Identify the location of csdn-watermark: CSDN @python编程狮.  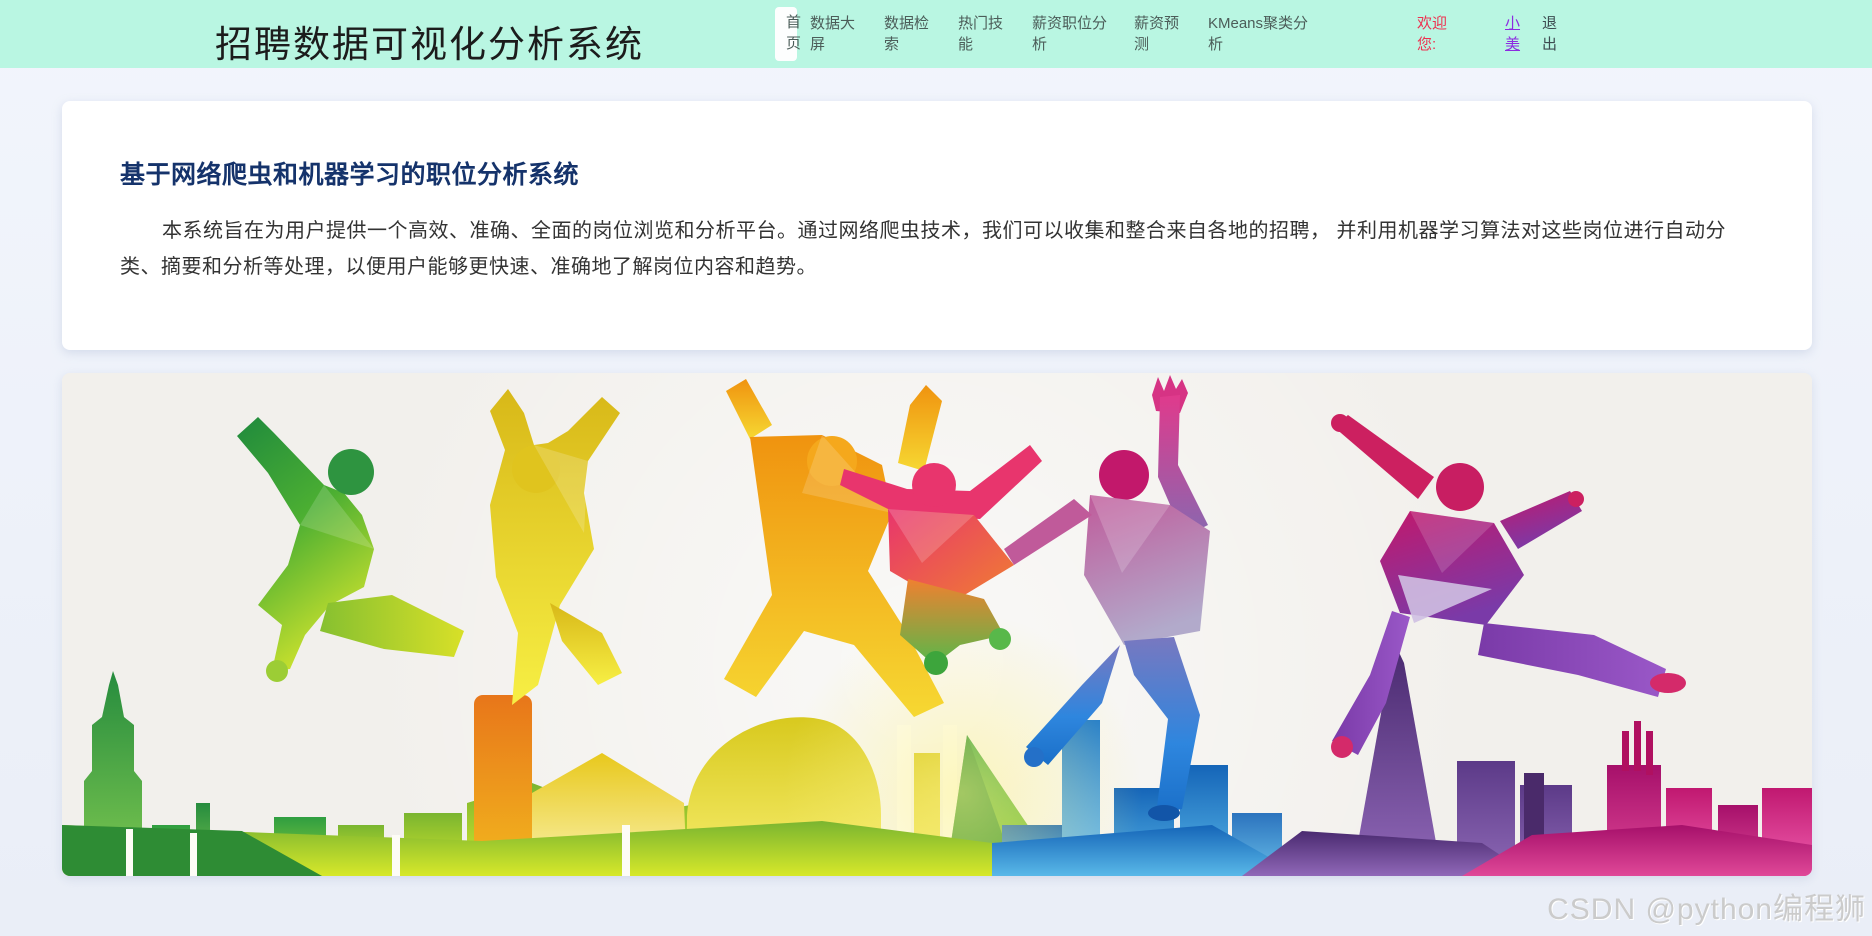
(1706, 909).